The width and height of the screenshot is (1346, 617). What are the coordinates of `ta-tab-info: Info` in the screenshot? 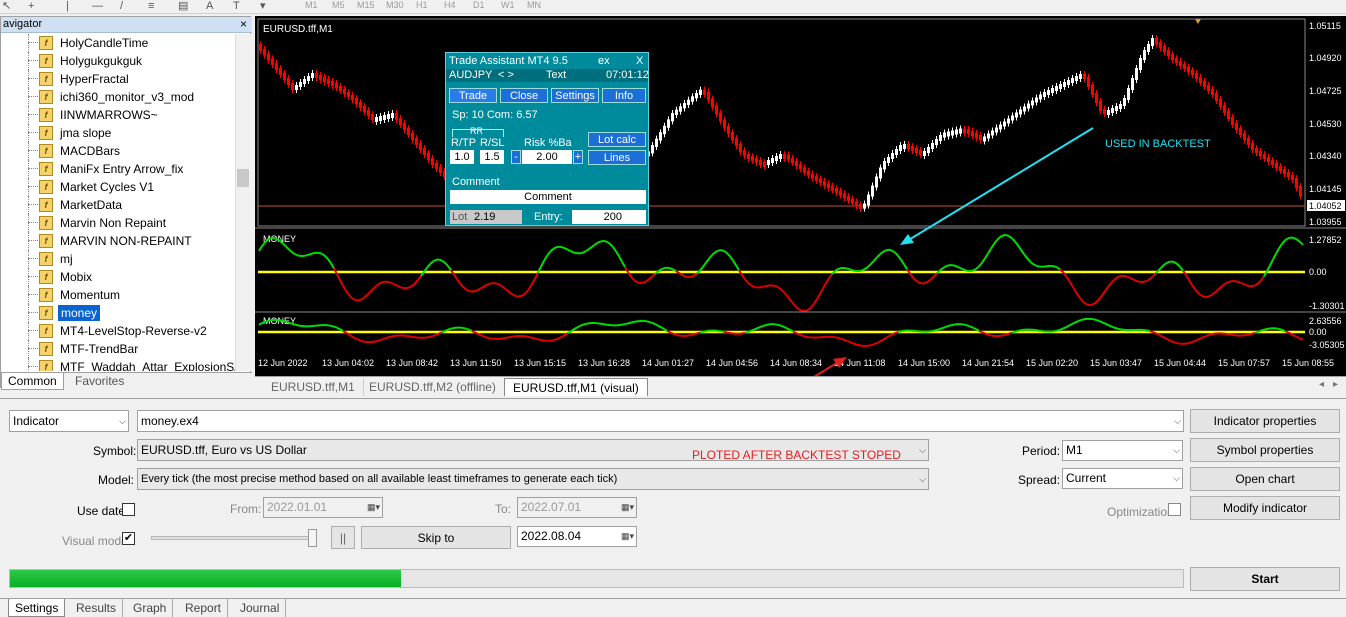 It's located at (624, 95).